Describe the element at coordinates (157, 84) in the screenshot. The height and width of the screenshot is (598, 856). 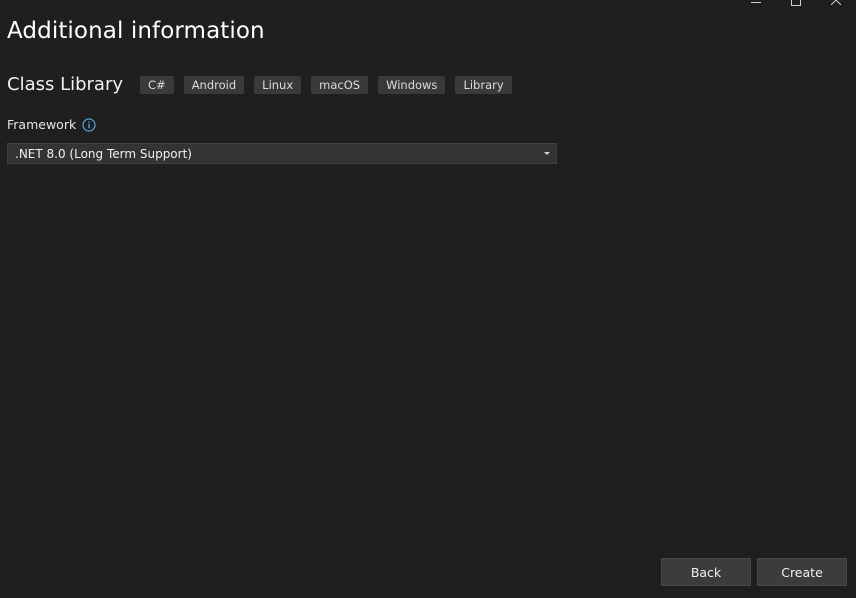
I see `tag-csharp: C#` at that location.